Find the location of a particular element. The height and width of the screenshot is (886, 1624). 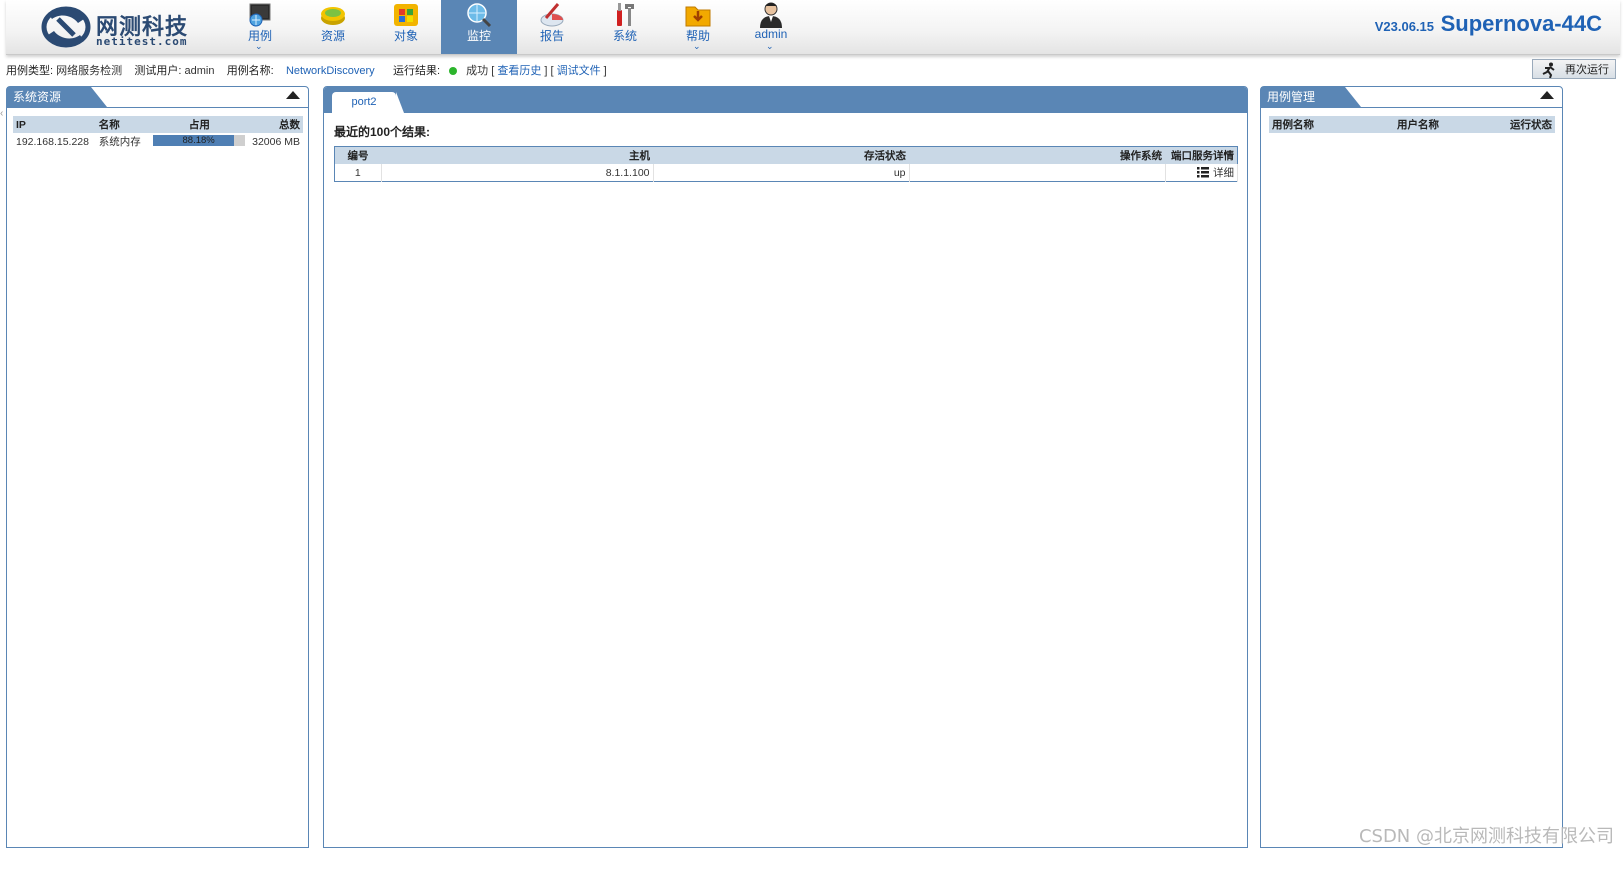

nav-item-label: 报告 is located at coordinates (551, 36).